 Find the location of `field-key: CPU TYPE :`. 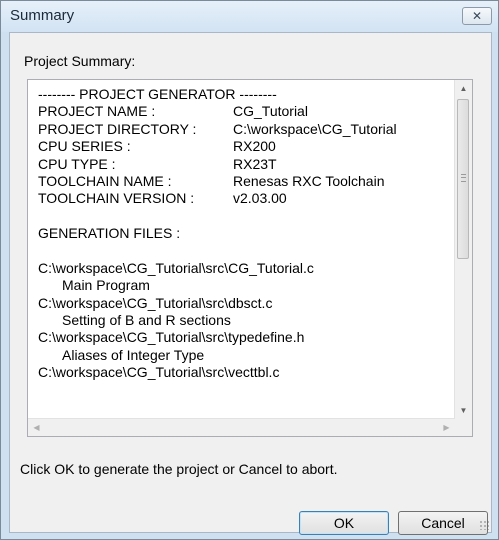

field-key: CPU TYPE : is located at coordinates (77, 163).